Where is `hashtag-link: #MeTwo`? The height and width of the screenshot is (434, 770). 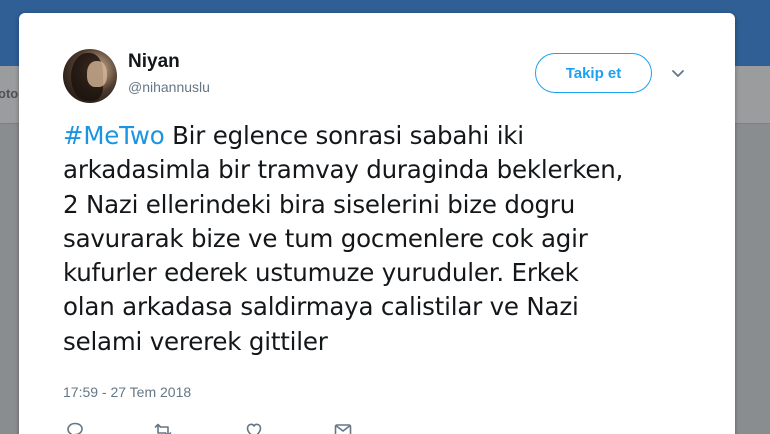 hashtag-link: #MeTwo is located at coordinates (114, 135).